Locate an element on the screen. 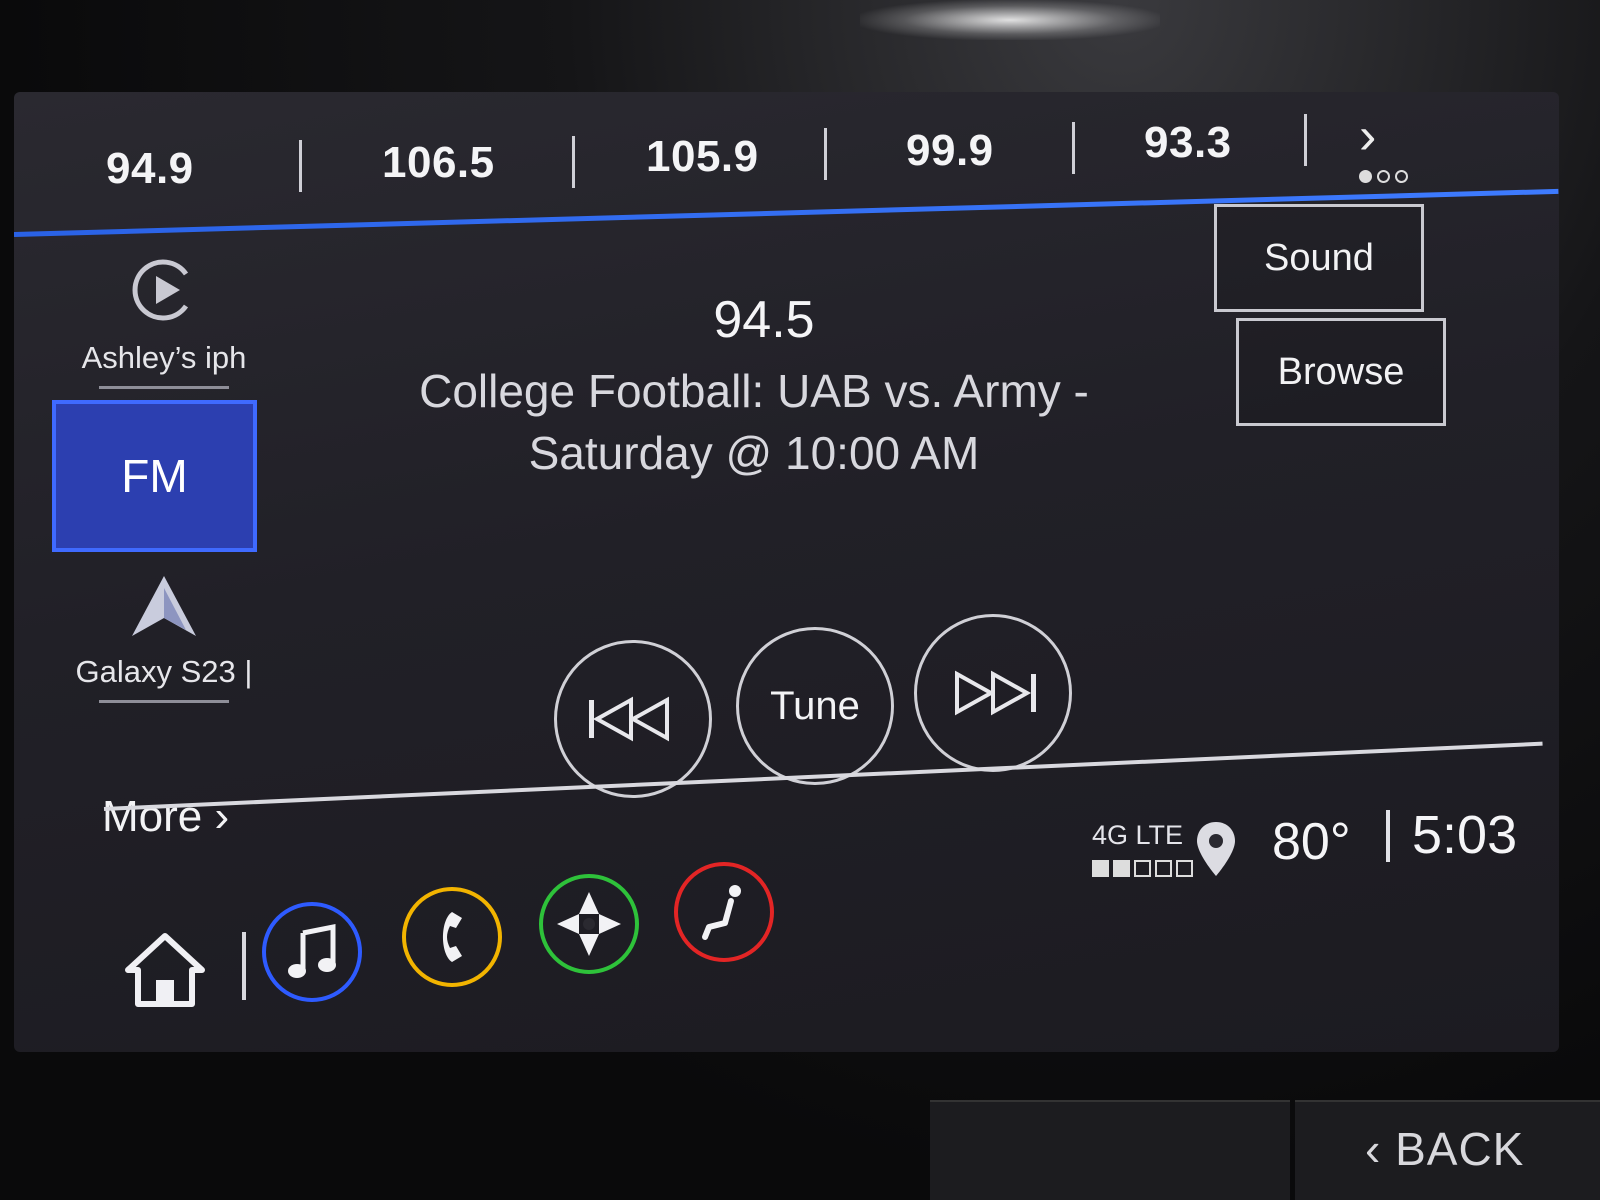 This screenshot has height=1200, width=1600. fm-label: FM is located at coordinates (154, 476).